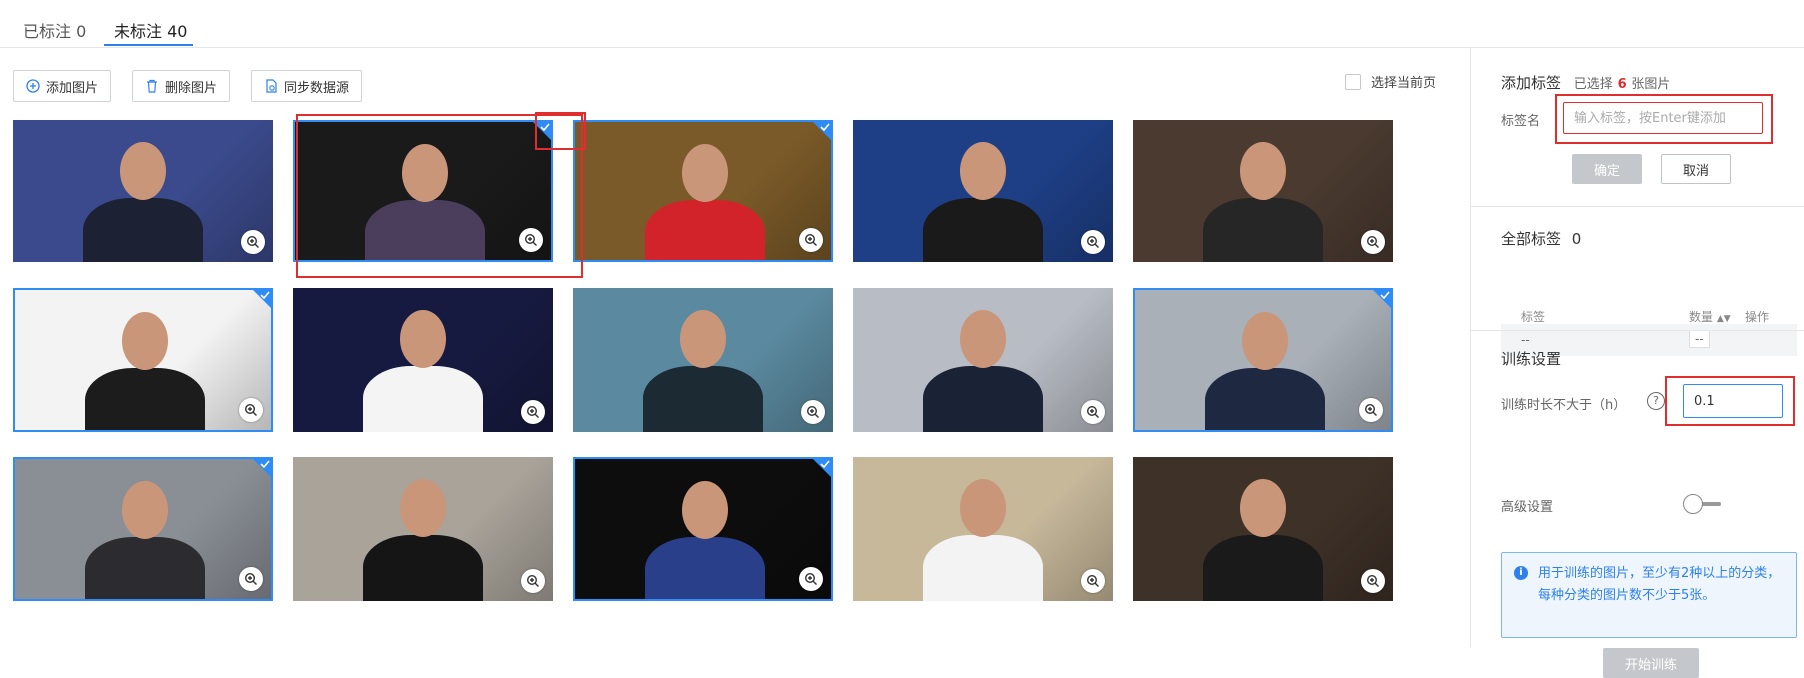  What do you see at coordinates (150, 30) in the screenshot?
I see `tab-unlabeled: 未标注 40` at bounding box center [150, 30].